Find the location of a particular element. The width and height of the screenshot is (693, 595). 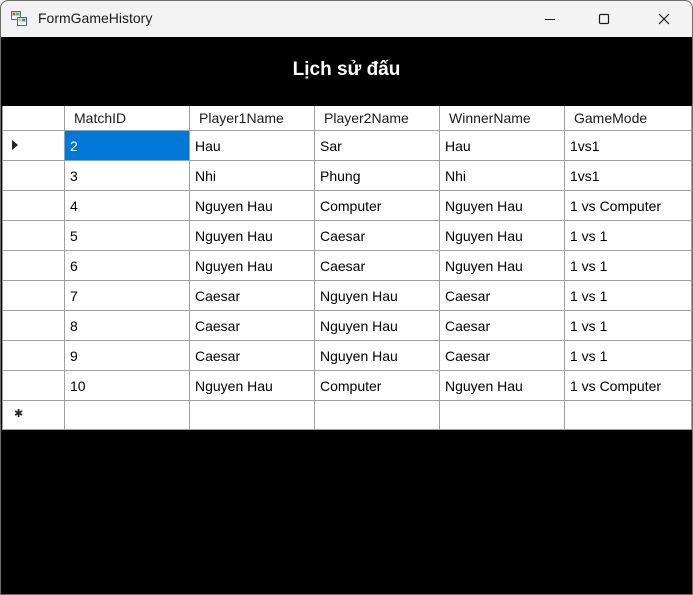

cell-player1name: Hau is located at coordinates (252, 145).